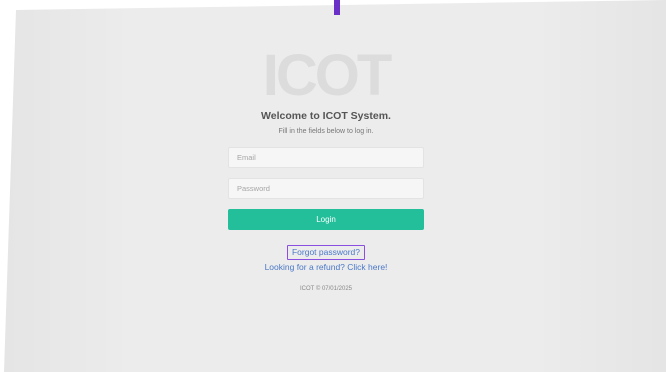 The image size is (666, 372). I want to click on login-button: Login, so click(326, 219).